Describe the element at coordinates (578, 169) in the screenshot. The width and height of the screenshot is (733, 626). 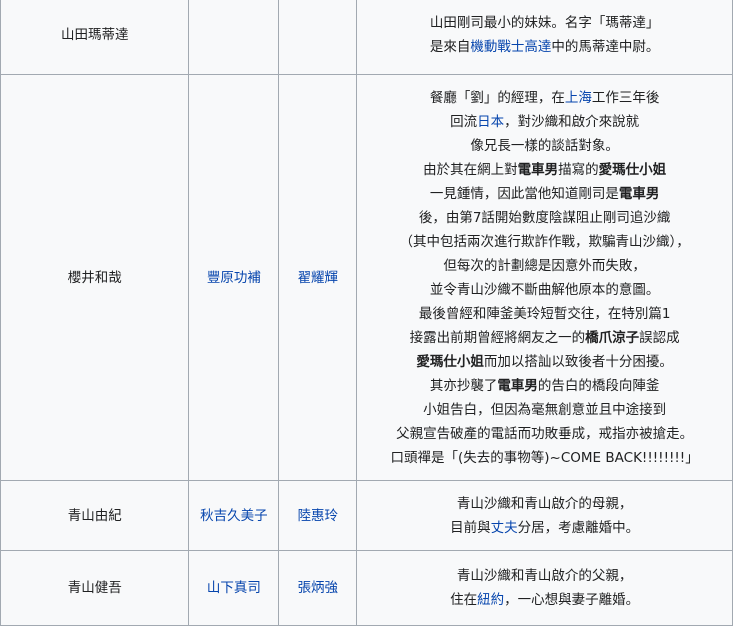
I see `text-segment: 描寫的` at that location.